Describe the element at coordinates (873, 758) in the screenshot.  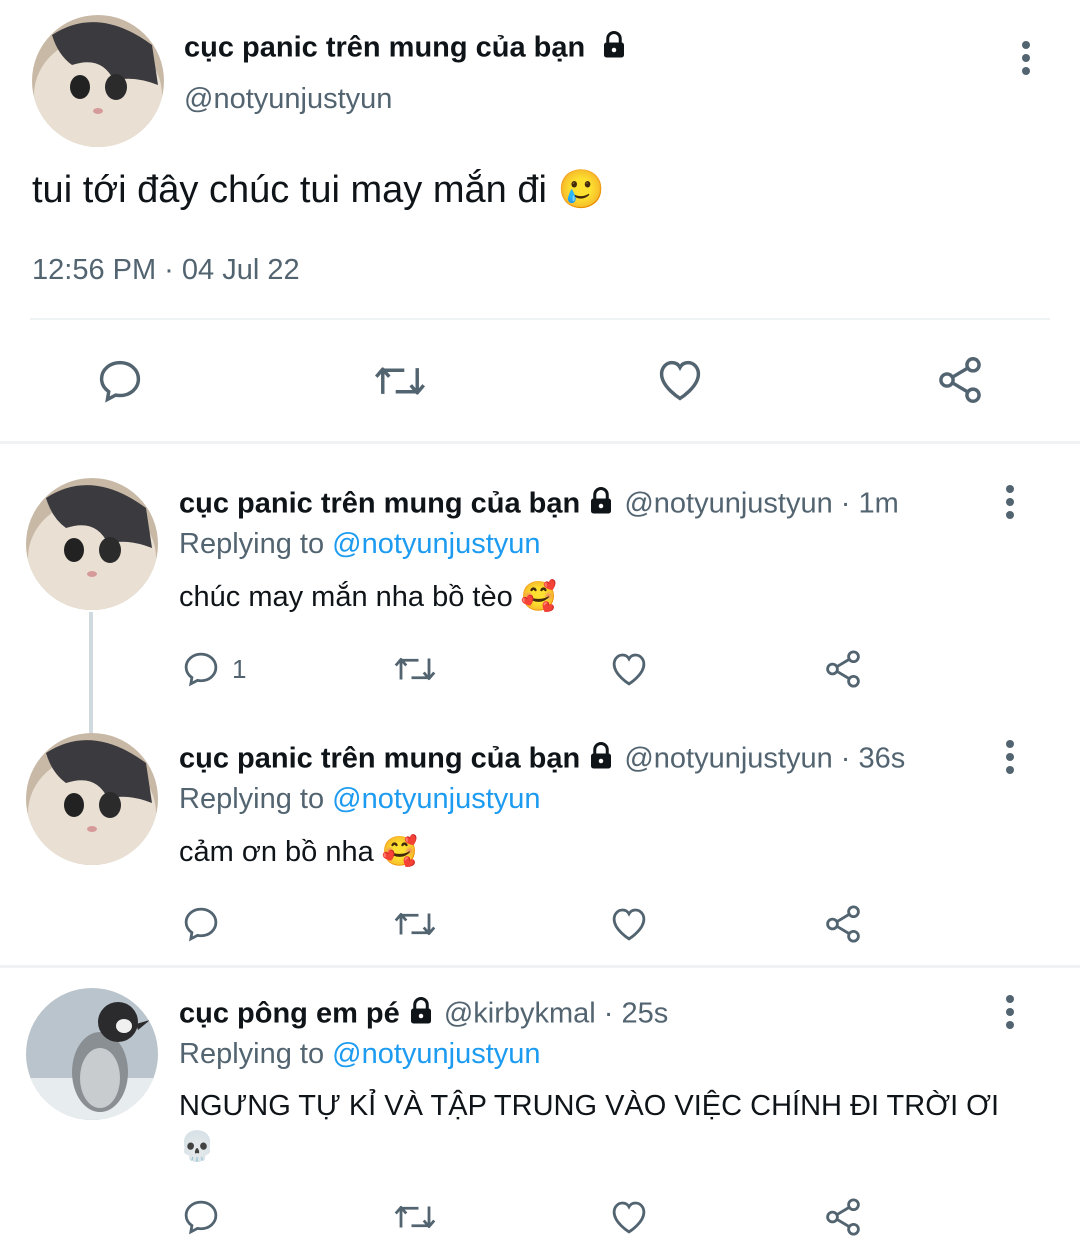
I see `reply-time: · 36s` at that location.